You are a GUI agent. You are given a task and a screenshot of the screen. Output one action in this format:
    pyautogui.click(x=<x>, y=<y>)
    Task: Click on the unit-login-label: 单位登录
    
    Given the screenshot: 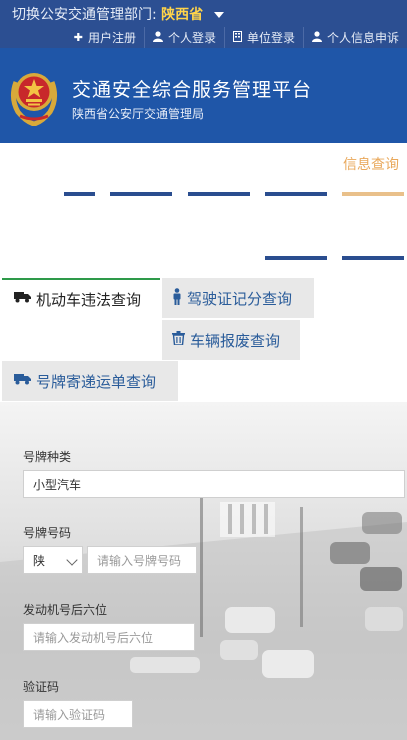 What is the action you would take?
    pyautogui.click(x=271, y=37)
    